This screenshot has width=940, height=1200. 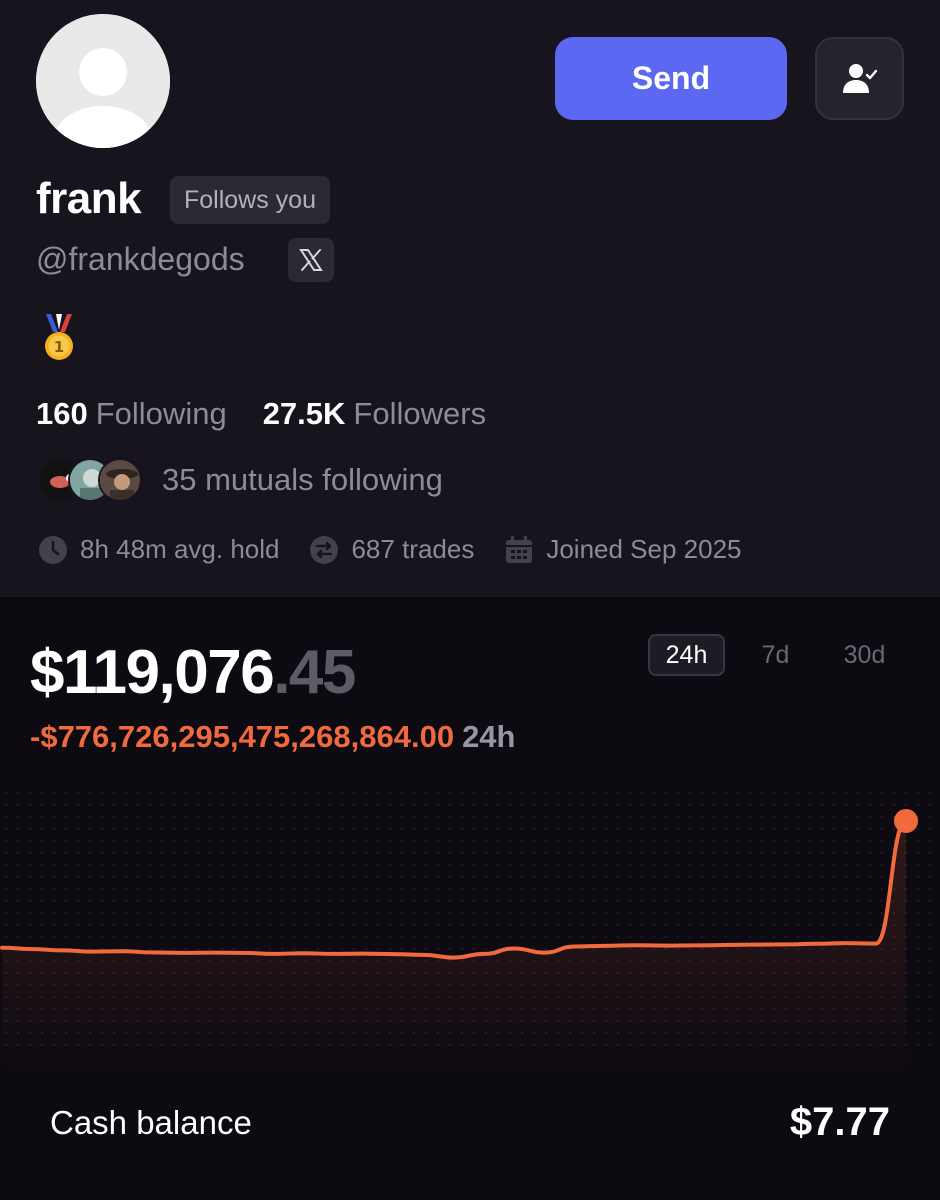 What do you see at coordinates (151, 1122) in the screenshot?
I see `cash-balance-label: Cash balance` at bounding box center [151, 1122].